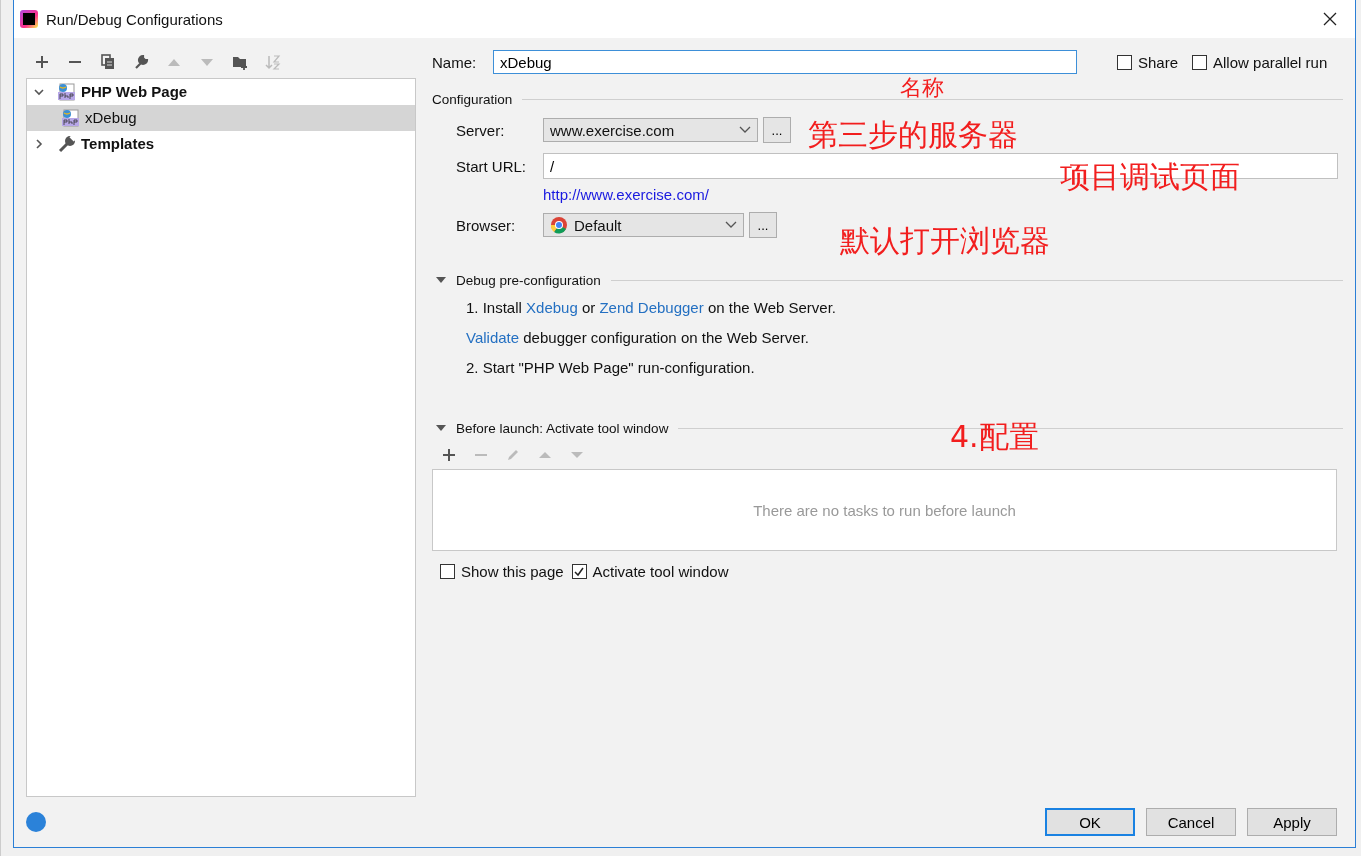 This screenshot has height=856, width=1361. Describe the element at coordinates (638, 338) in the screenshot. I see `instruction-text: Validate debugger configuration on the Web Server.` at that location.